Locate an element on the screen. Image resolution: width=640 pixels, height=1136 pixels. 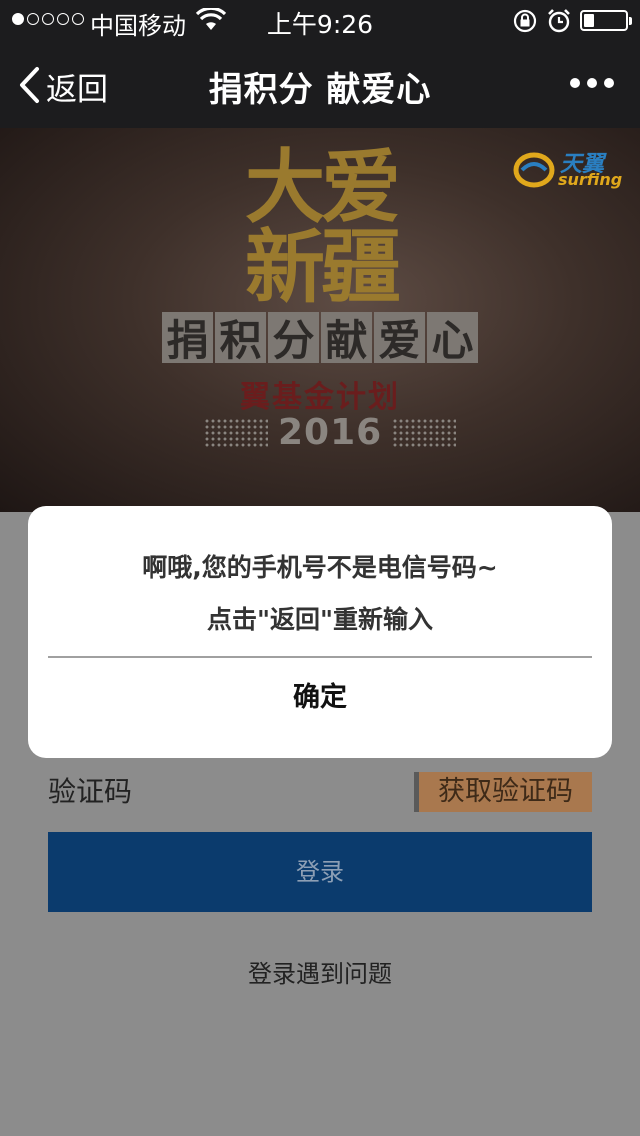
status-bar: 中国移动 上午9:26 is located at coordinates (320, 20).